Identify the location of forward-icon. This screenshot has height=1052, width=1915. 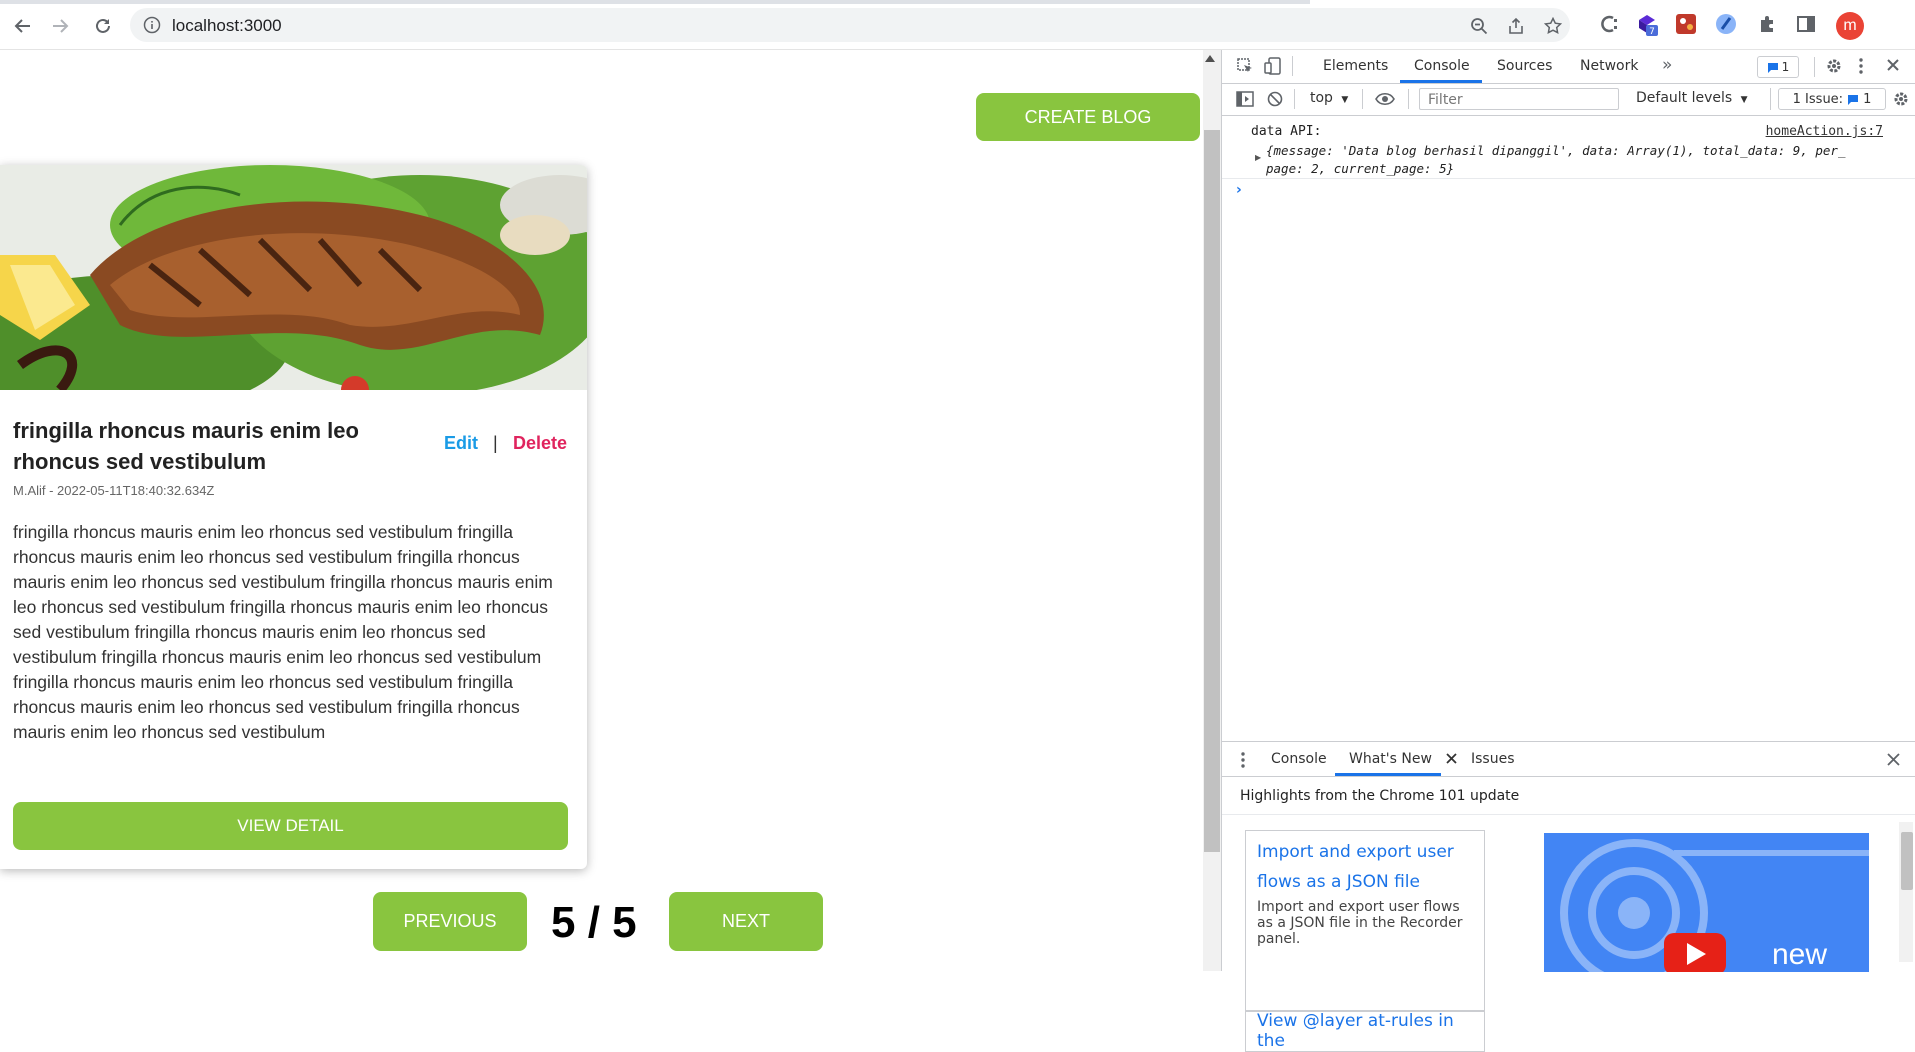
(60, 26).